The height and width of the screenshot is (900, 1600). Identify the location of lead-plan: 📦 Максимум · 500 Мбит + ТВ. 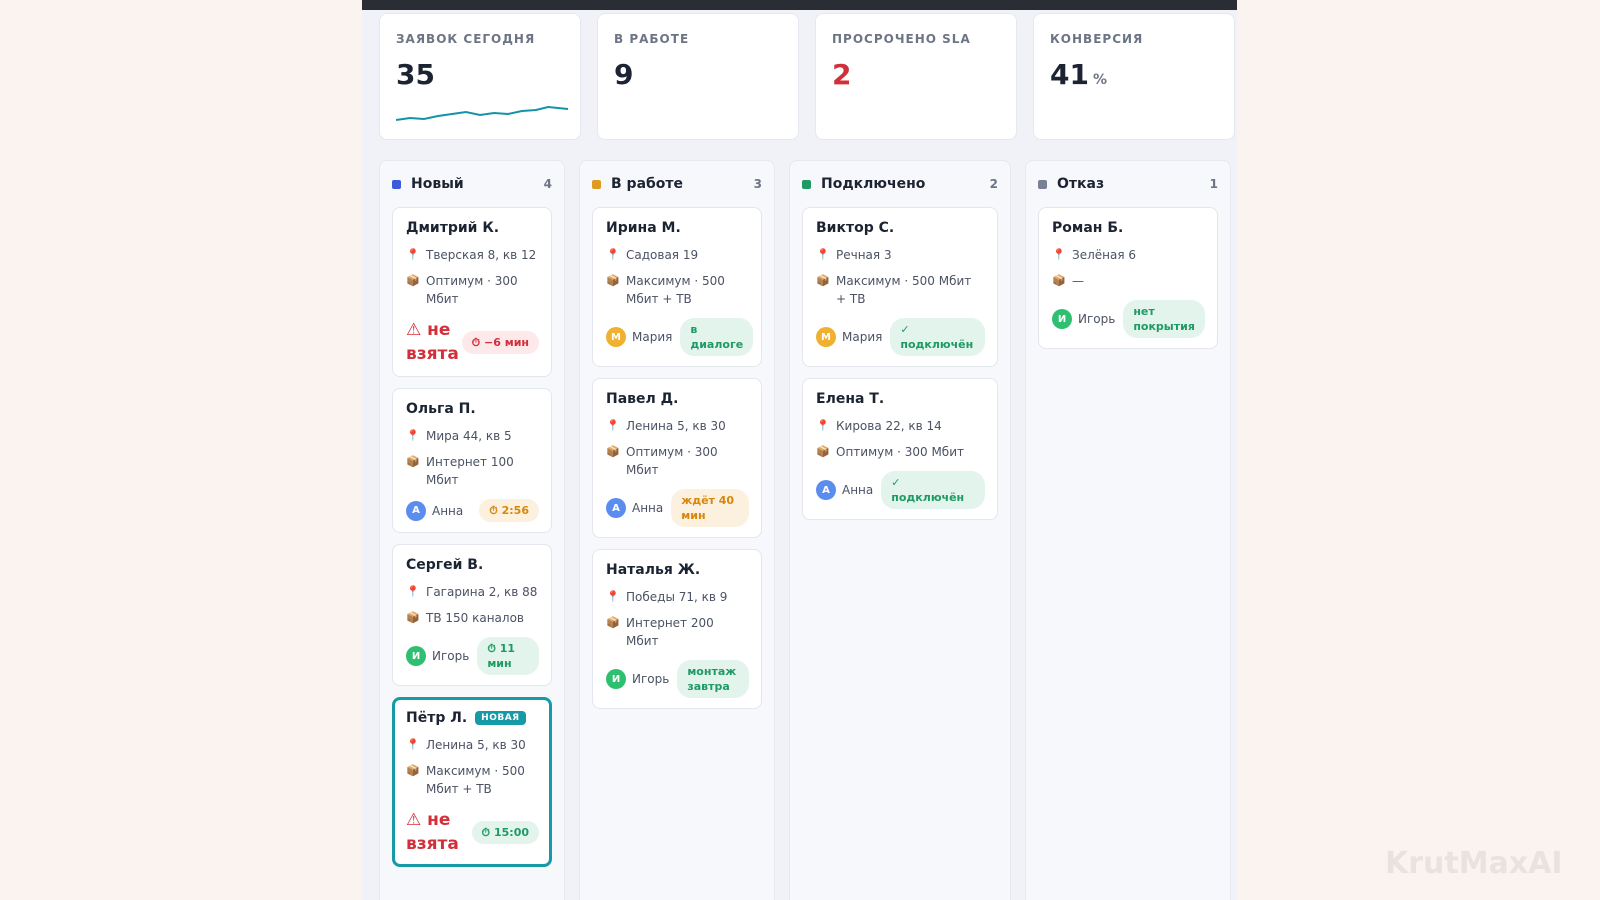
(677, 290).